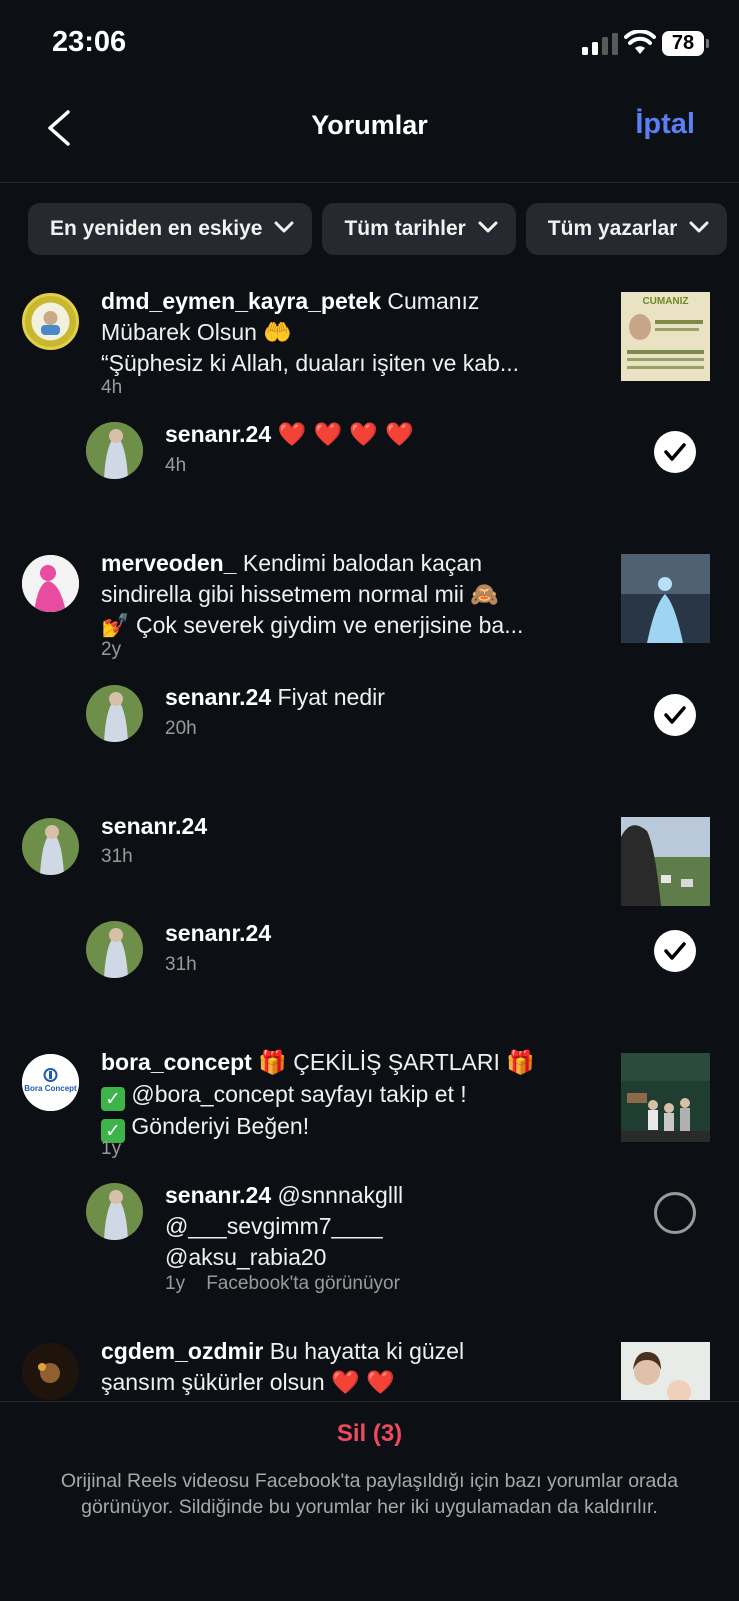 Image resolution: width=739 pixels, height=1601 pixels. Describe the element at coordinates (89, 42) in the screenshot. I see `status-time: 23:06` at that location.